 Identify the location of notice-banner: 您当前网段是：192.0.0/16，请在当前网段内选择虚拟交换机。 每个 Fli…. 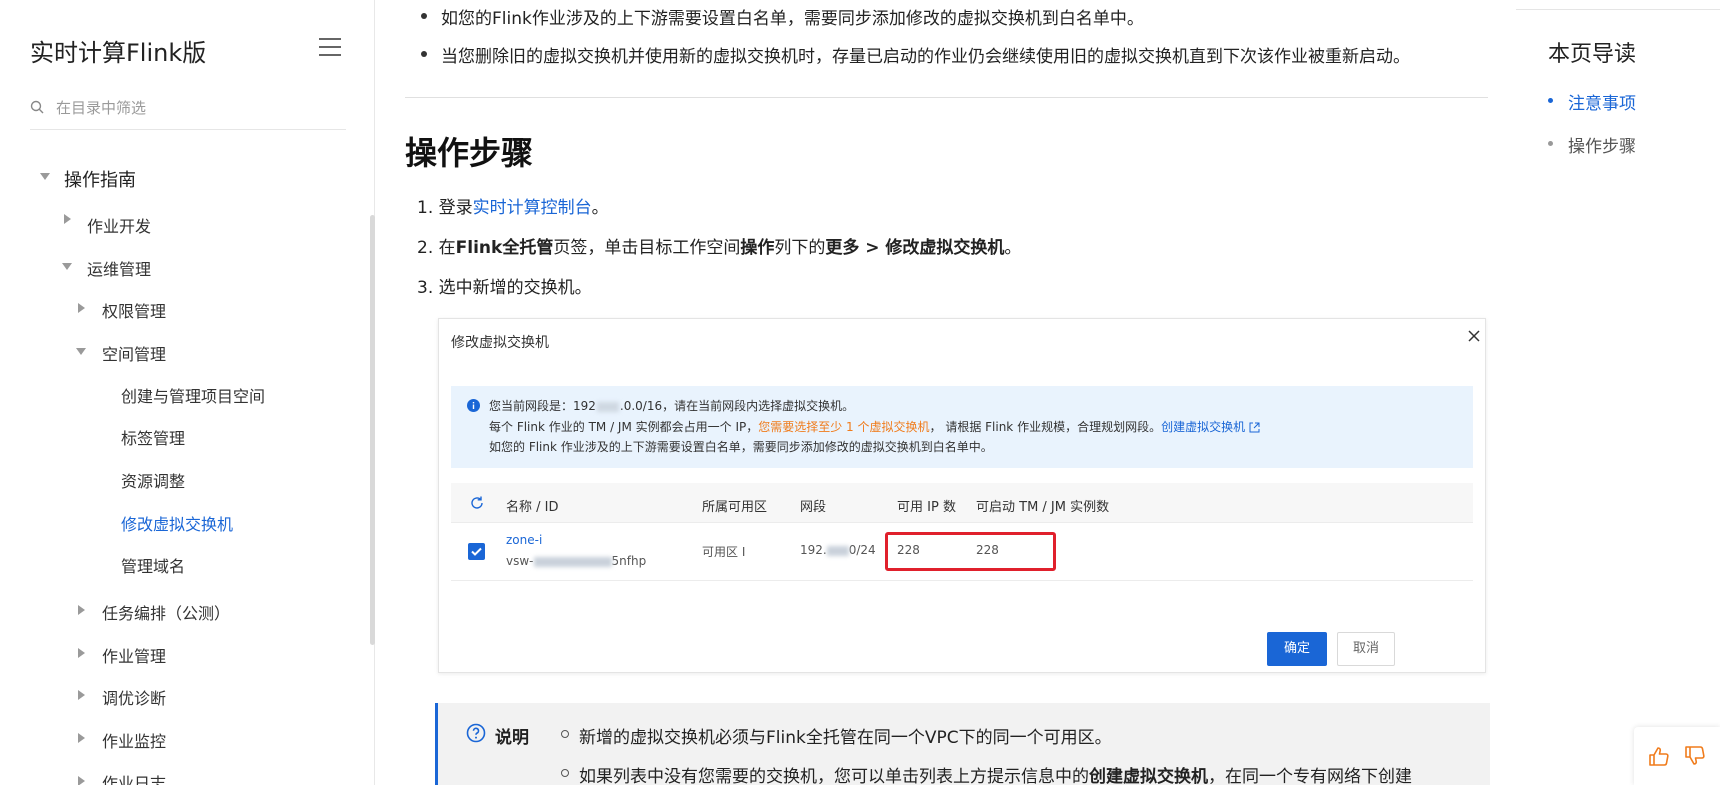
(962, 427).